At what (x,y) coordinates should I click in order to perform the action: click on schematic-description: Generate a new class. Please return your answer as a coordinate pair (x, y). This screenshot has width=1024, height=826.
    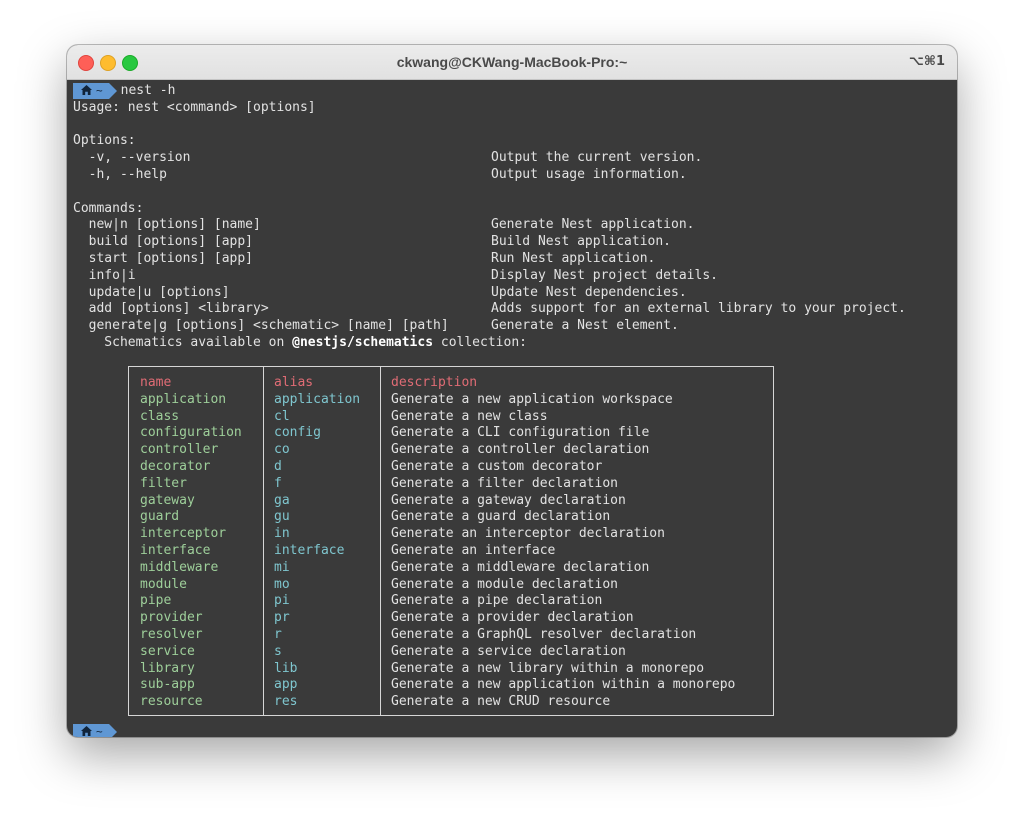
    Looking at the image, I should click on (469, 416).